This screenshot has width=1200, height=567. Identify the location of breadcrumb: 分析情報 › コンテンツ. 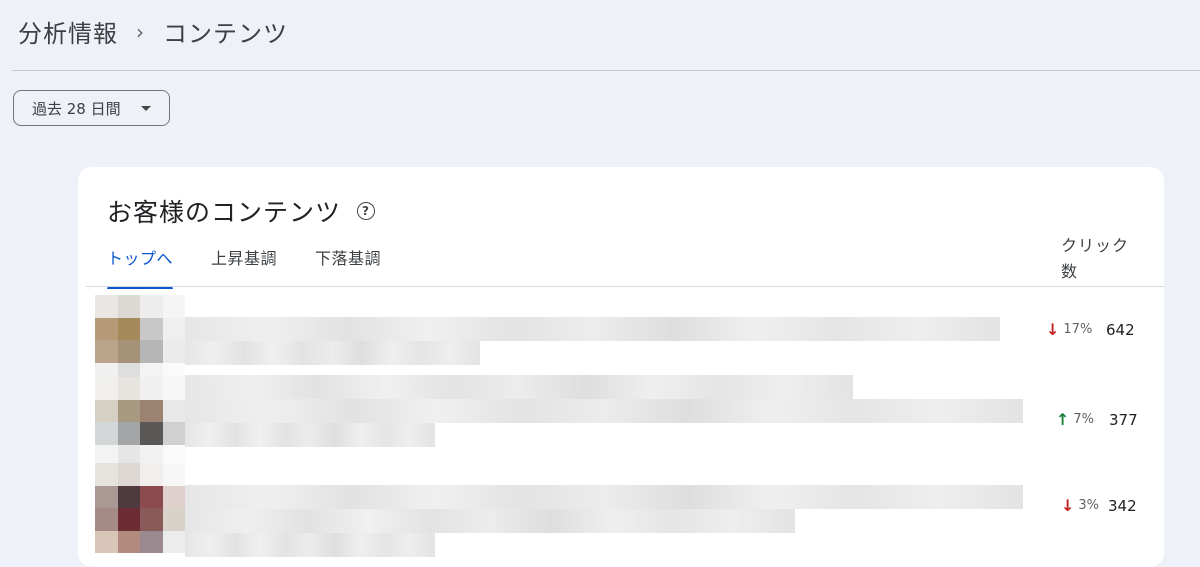
(153, 31).